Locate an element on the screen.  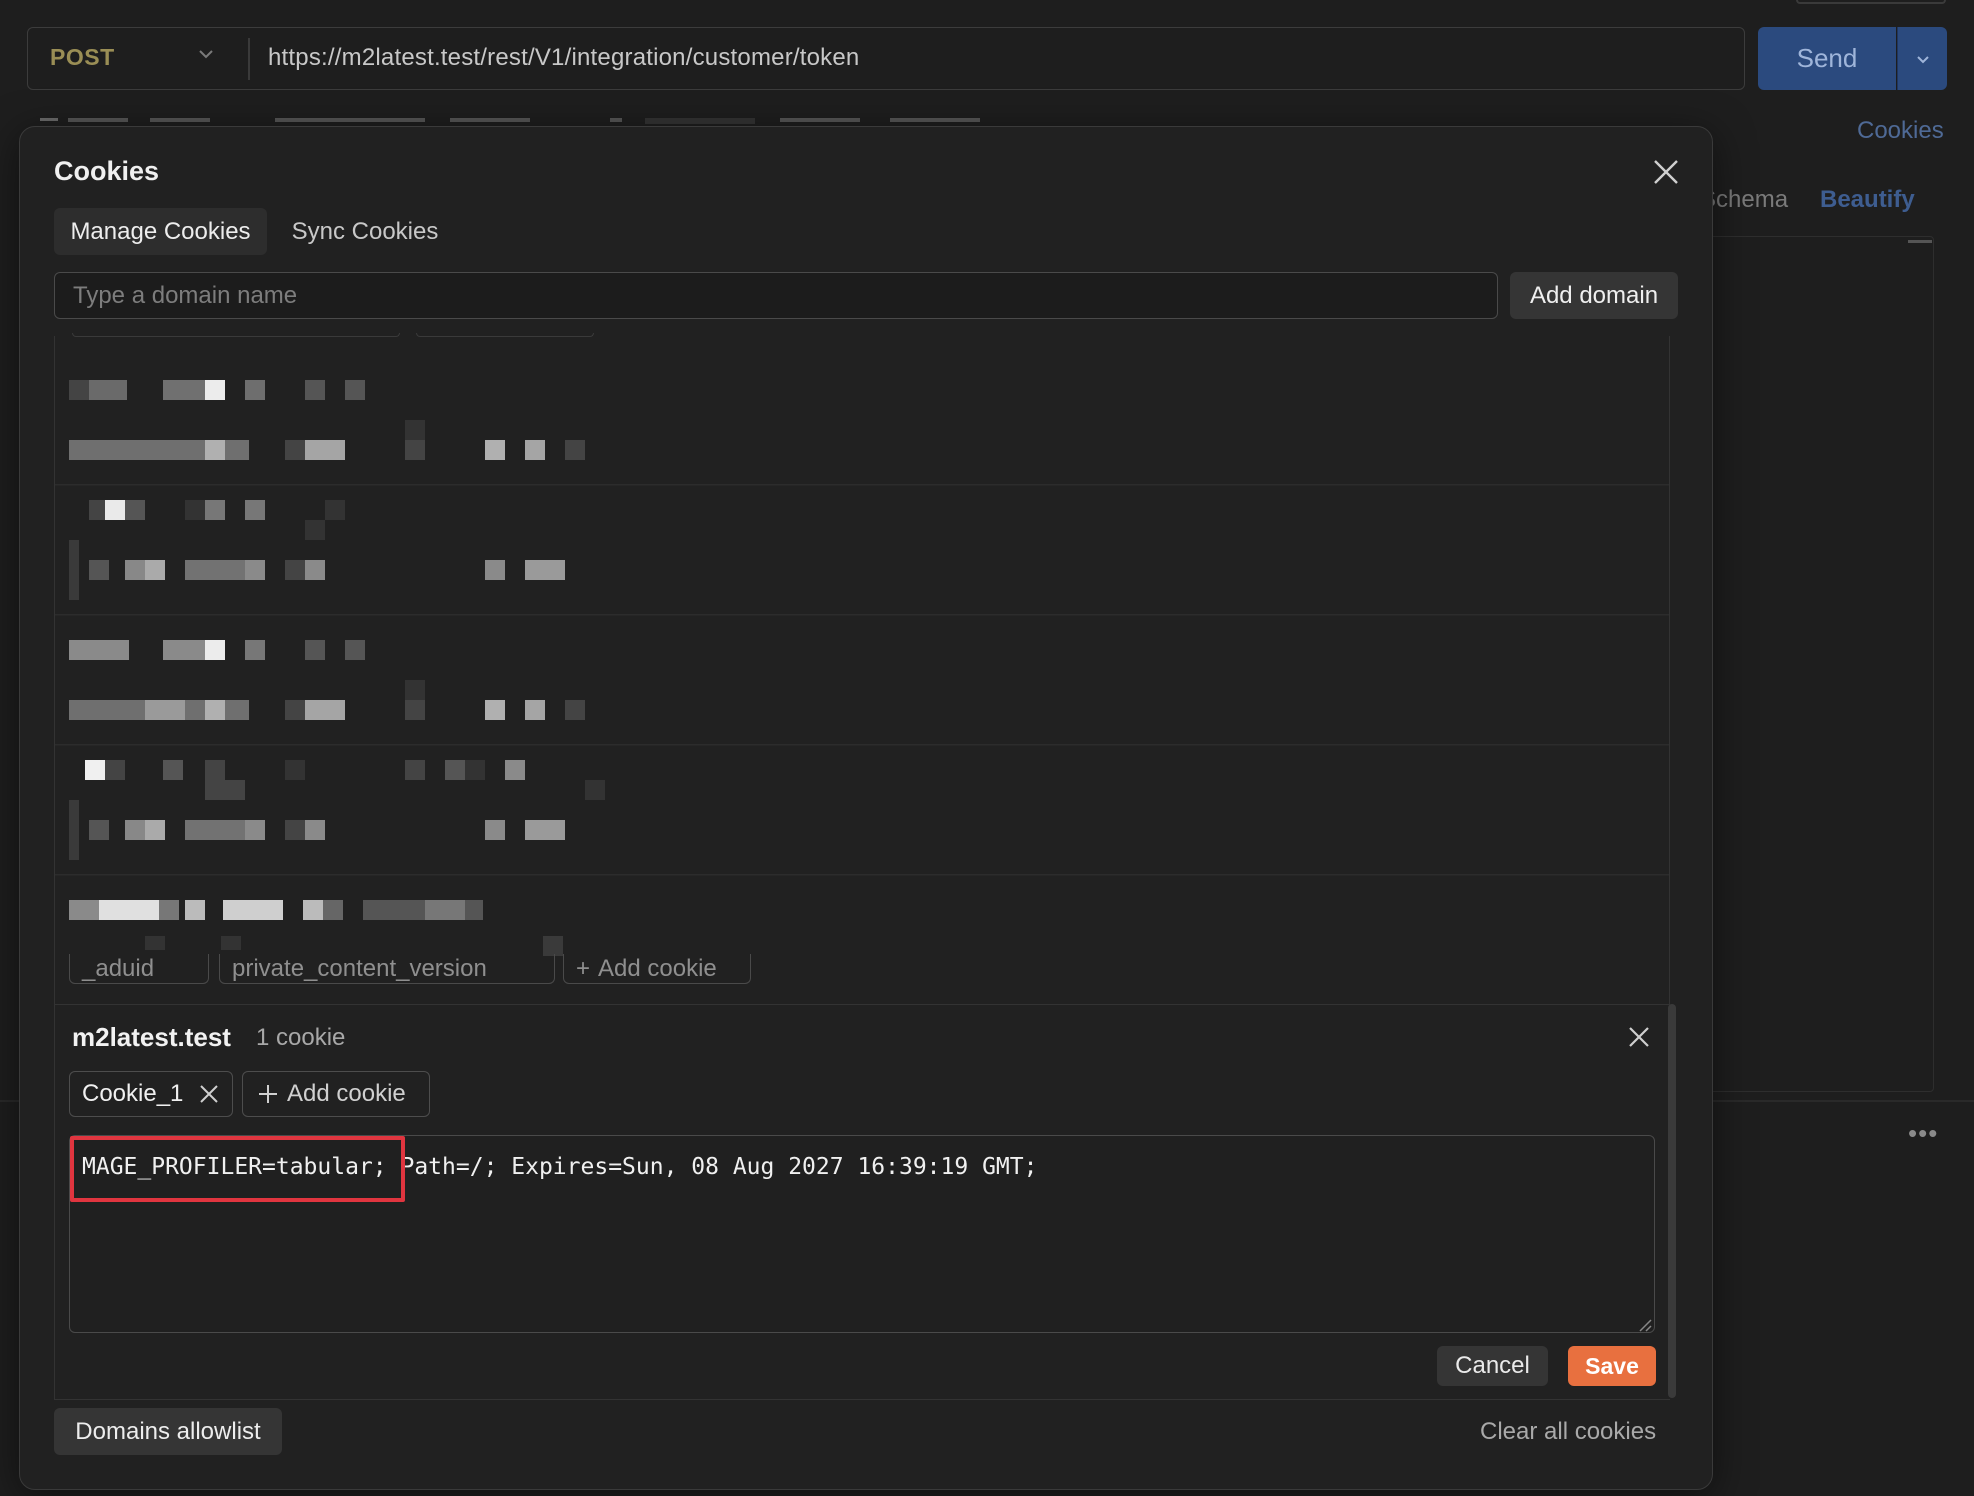
request-tabs-obscured is located at coordinates (510, 121).